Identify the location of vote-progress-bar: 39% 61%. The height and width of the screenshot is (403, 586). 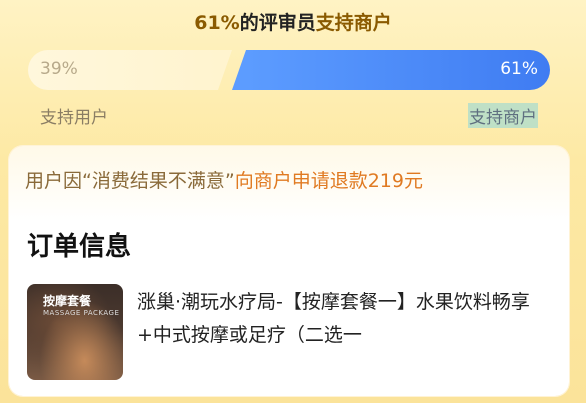
(289, 70).